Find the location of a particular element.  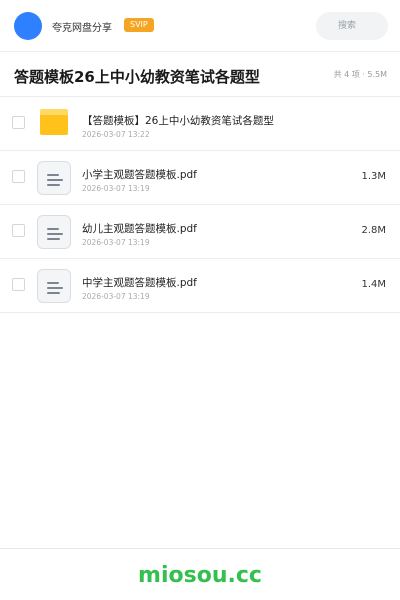

avatar is located at coordinates (28, 26).